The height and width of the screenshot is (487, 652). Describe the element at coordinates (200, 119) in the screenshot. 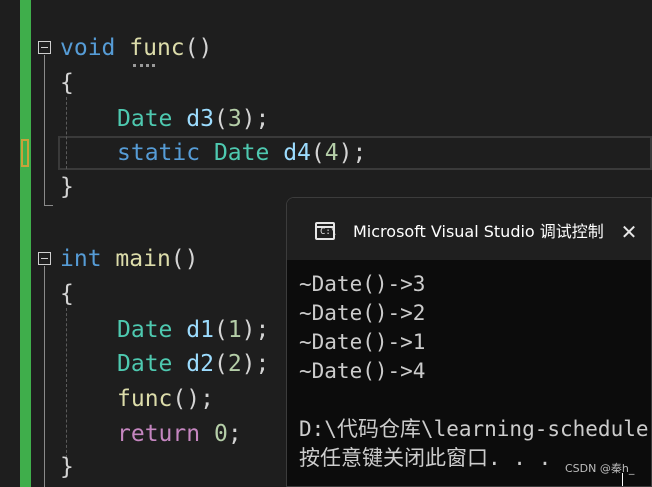

I see `var-d3: d3` at that location.